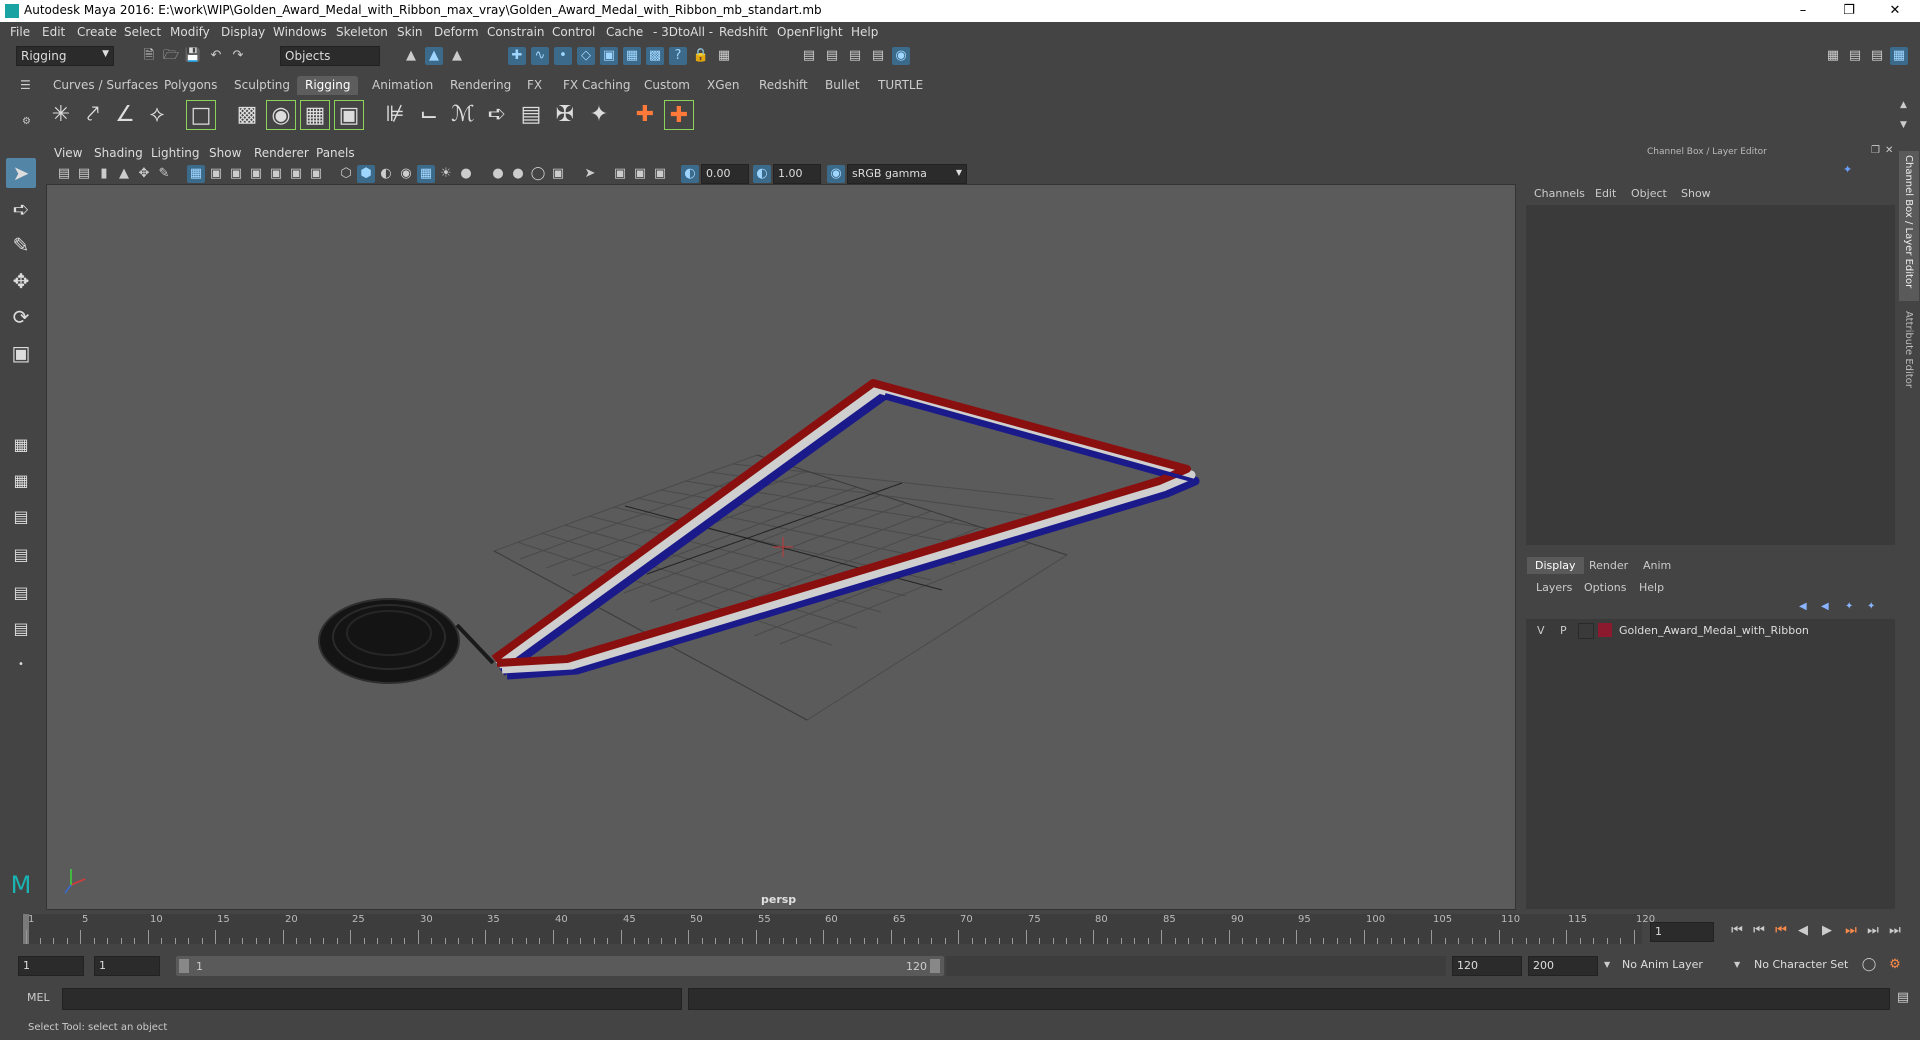 This screenshot has width=1920, height=1040. Describe the element at coordinates (20, 32) in the screenshot. I see `menu-file: File` at that location.